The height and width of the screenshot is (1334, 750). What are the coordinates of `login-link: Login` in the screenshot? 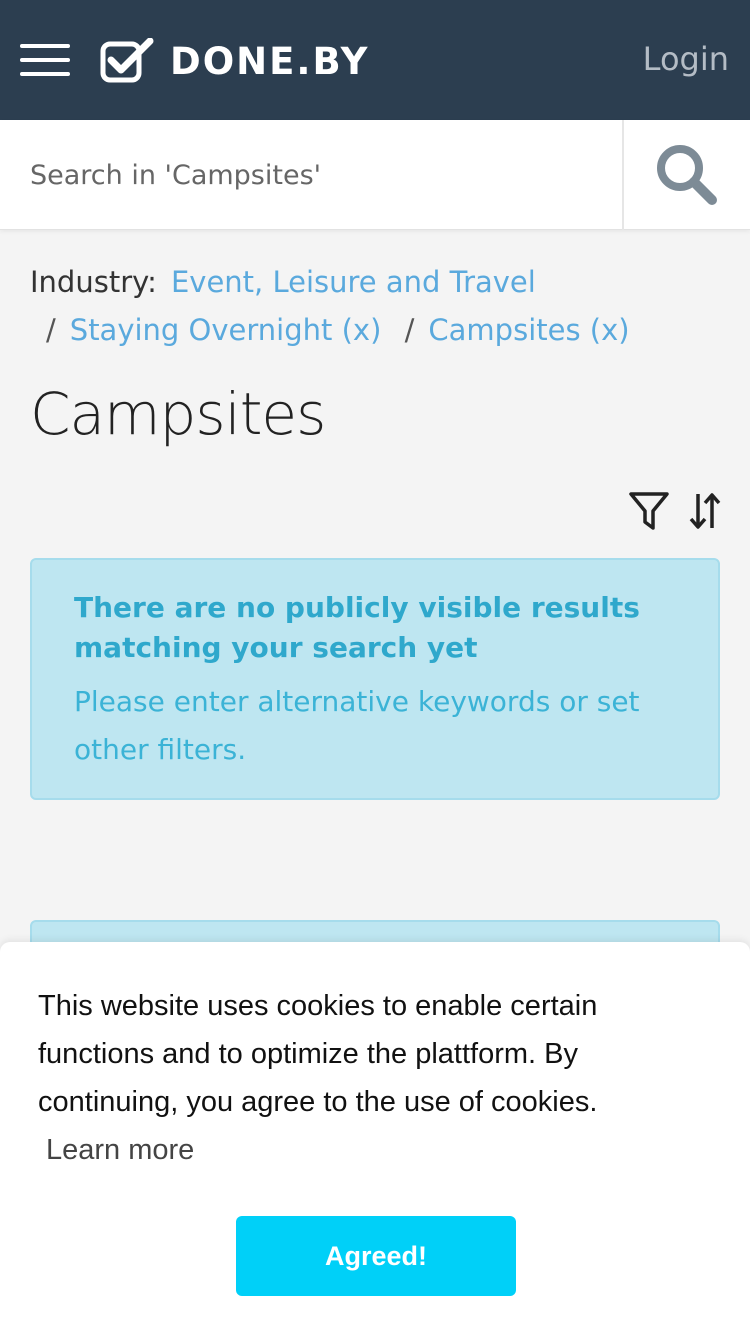 It's located at (686, 59).